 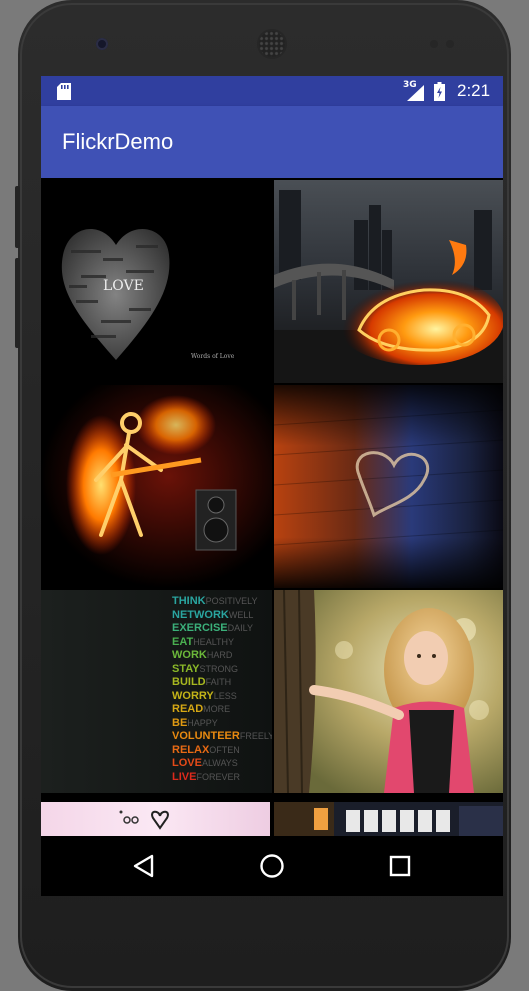 What do you see at coordinates (64, 91) in the screenshot?
I see `sd-card-icon` at bounding box center [64, 91].